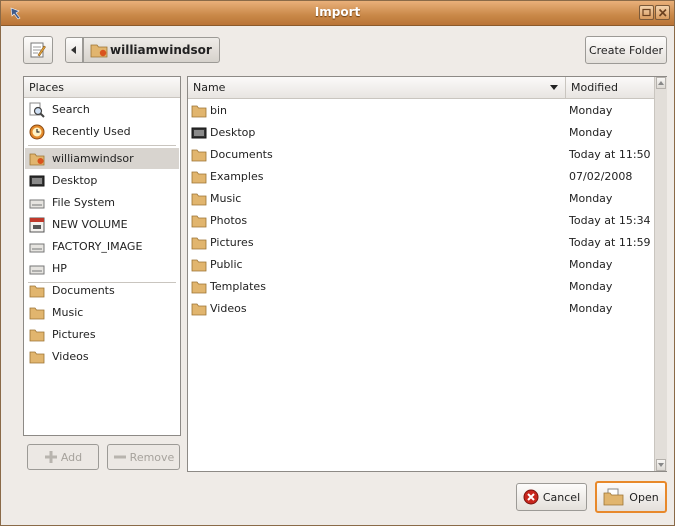 This screenshot has width=675, height=526. I want to click on place-label: Desktop, so click(75, 180).